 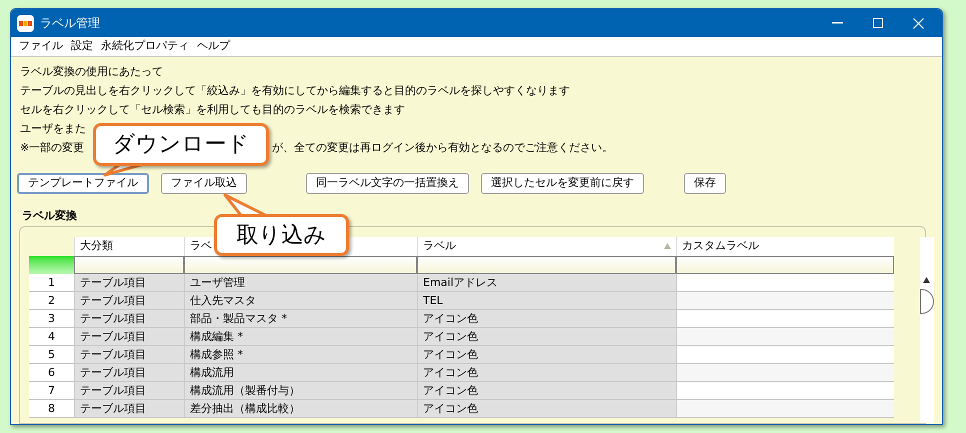 What do you see at coordinates (300, 336) in the screenshot?
I see `table-cell: 構成編集 *` at bounding box center [300, 336].